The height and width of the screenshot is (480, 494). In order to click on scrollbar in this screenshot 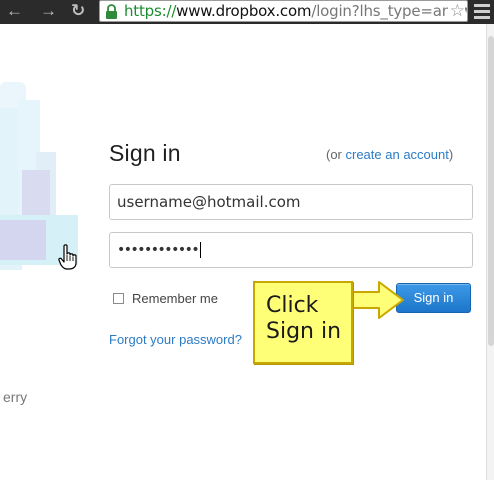, I will do `click(490, 252)`.